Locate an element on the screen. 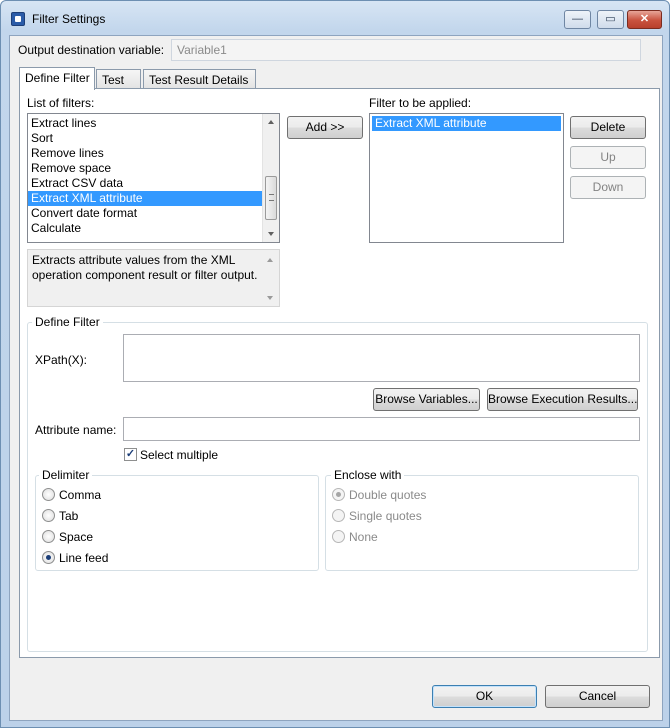 The image size is (670, 728). scroll-down-icon is located at coordinates (271, 234).